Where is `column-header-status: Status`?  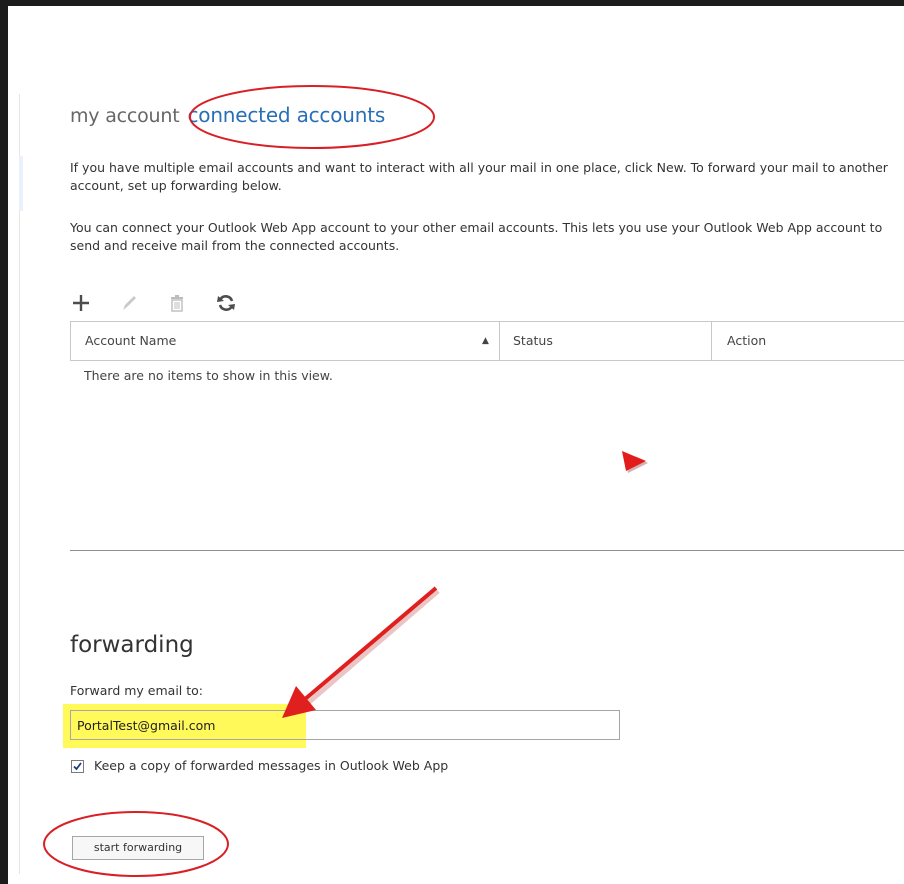 column-header-status: Status is located at coordinates (533, 341).